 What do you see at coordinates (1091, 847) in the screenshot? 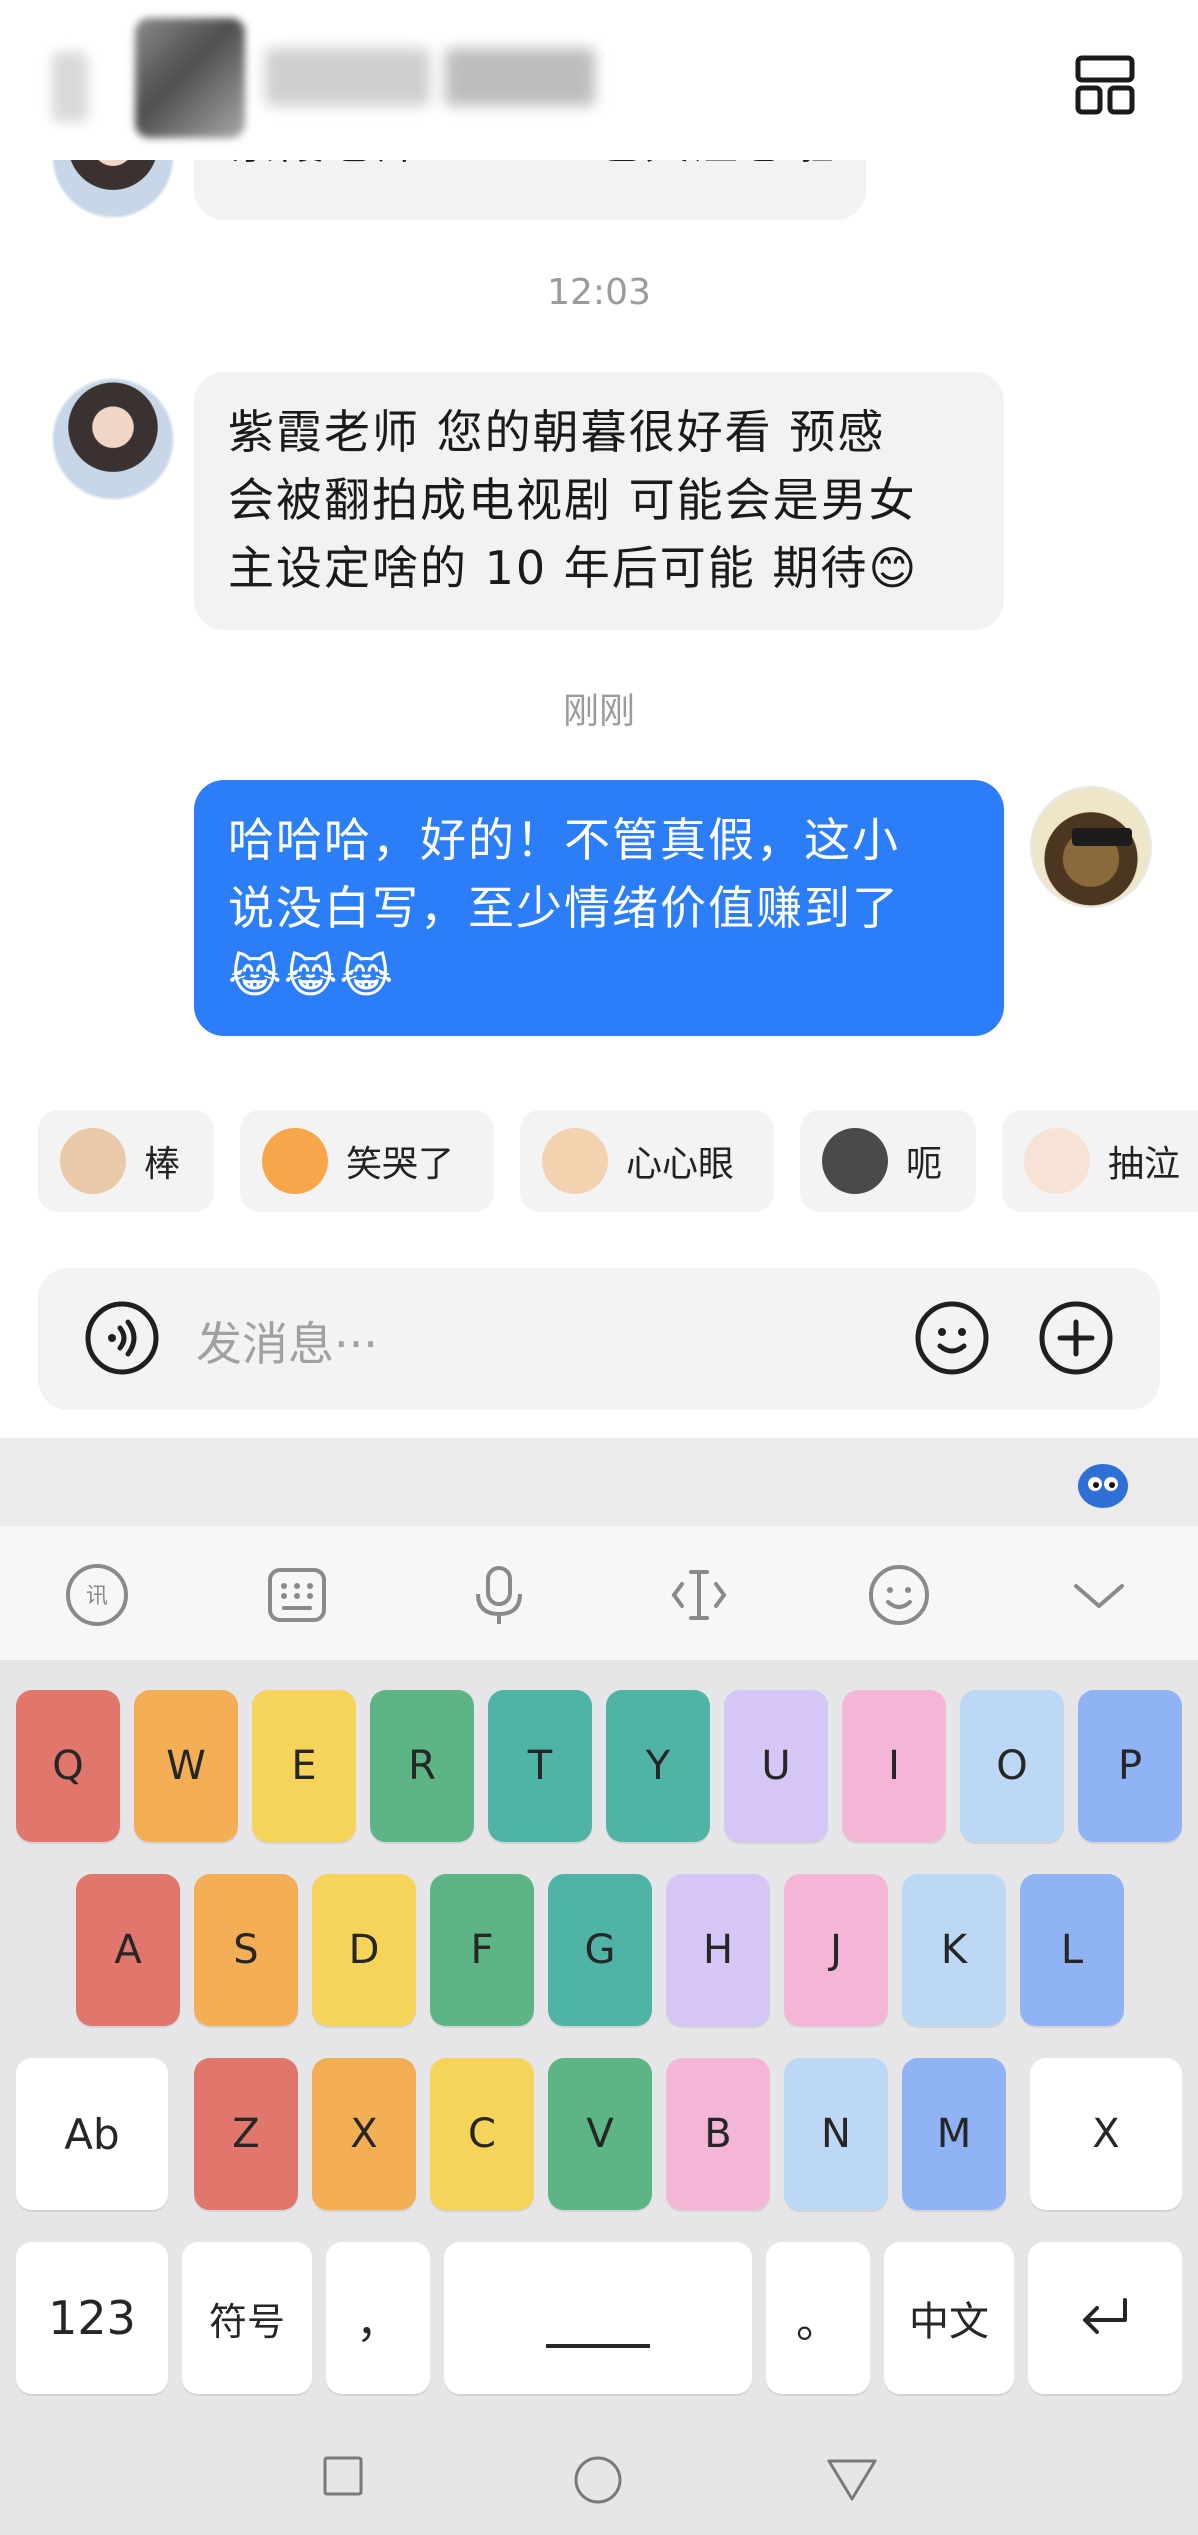
I see `my-avatar` at bounding box center [1091, 847].